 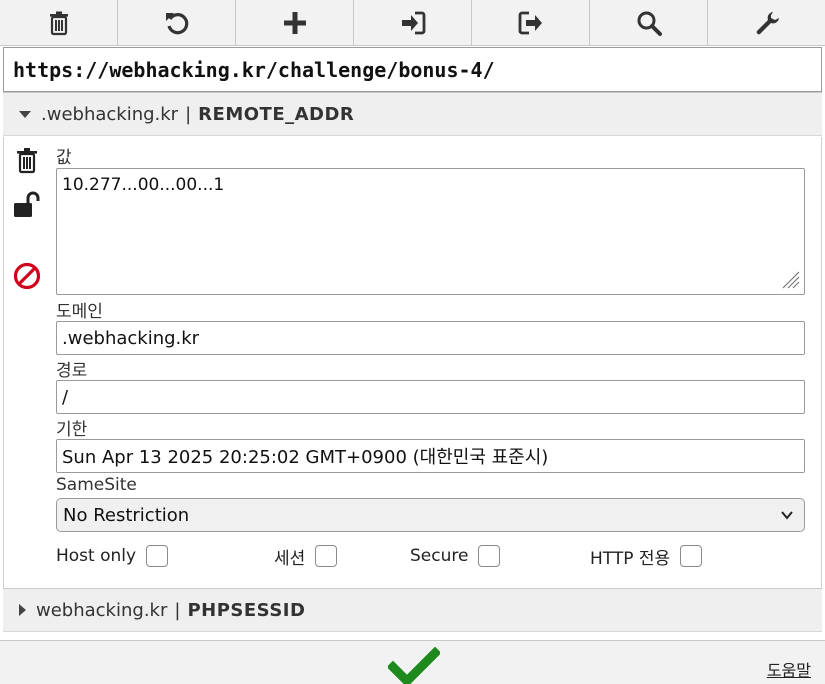 What do you see at coordinates (326, 556) in the screenshot?
I see `session-checkbox` at bounding box center [326, 556].